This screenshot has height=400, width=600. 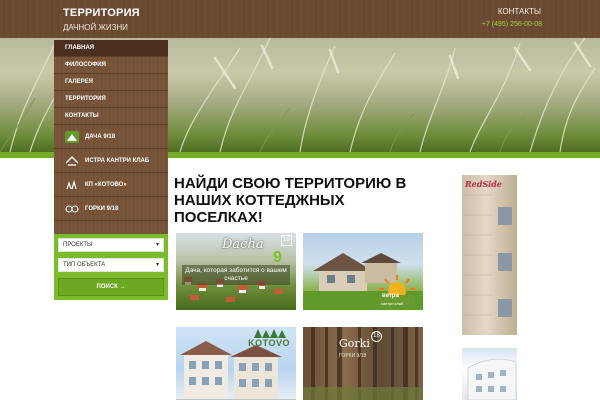 I want to click on nav-item-contacts: КОНТАКТЫ, so click(x=111, y=116).